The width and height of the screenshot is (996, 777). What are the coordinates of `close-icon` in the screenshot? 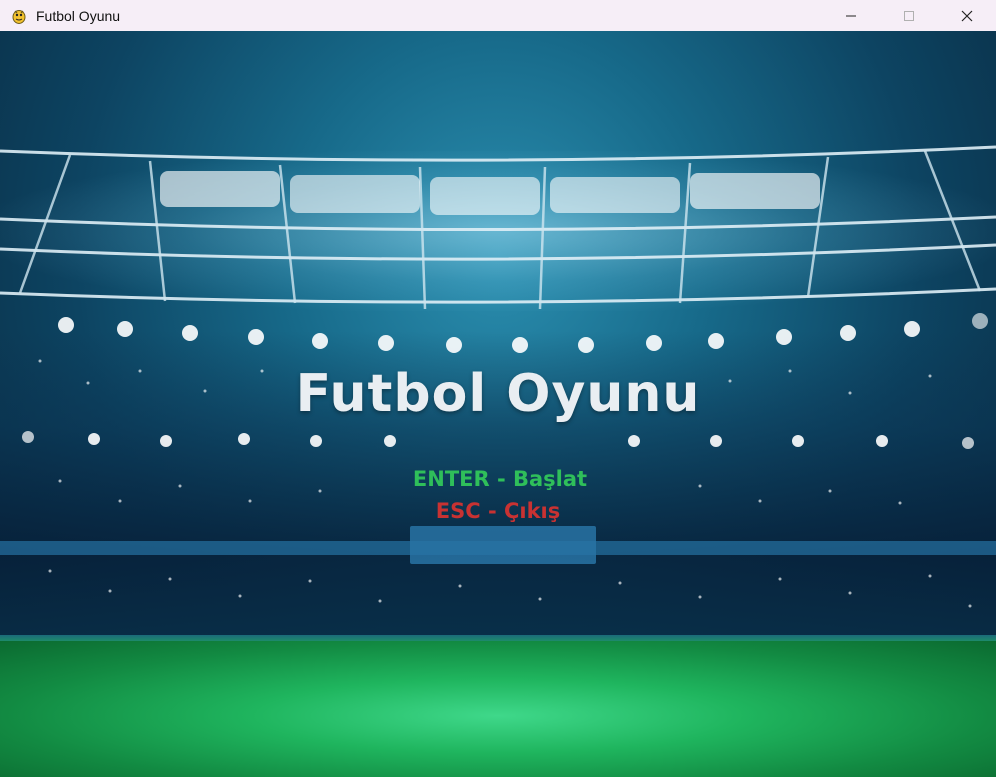 It's located at (967, 15).